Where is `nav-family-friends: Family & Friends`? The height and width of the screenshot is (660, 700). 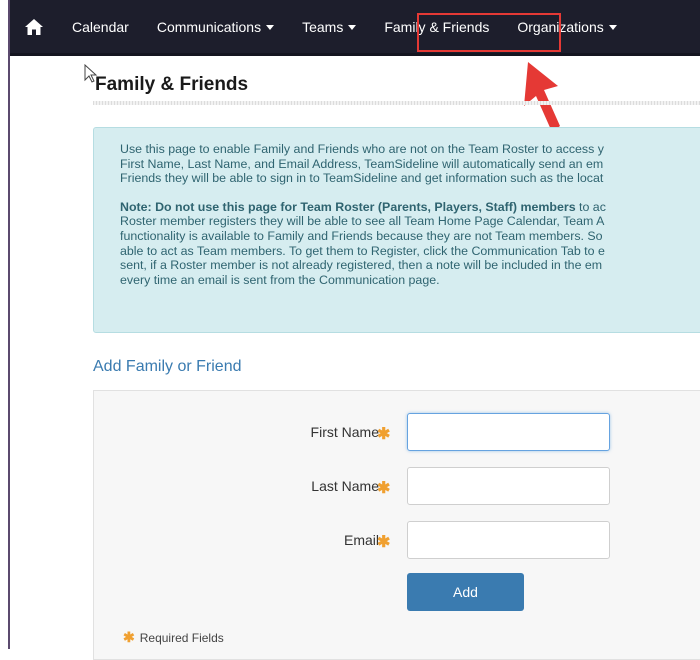
nav-family-friends: Family & Friends is located at coordinates (436, 26).